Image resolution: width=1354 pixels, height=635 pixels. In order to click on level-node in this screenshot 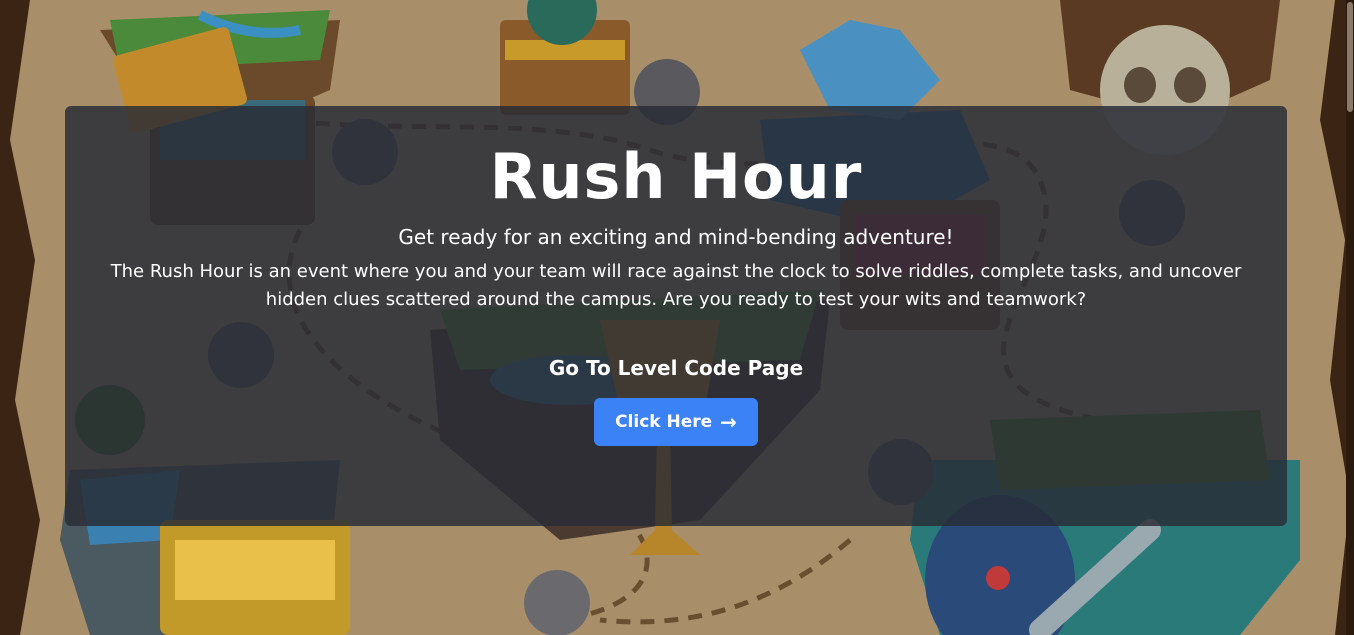, I will do `click(557, 602)`.